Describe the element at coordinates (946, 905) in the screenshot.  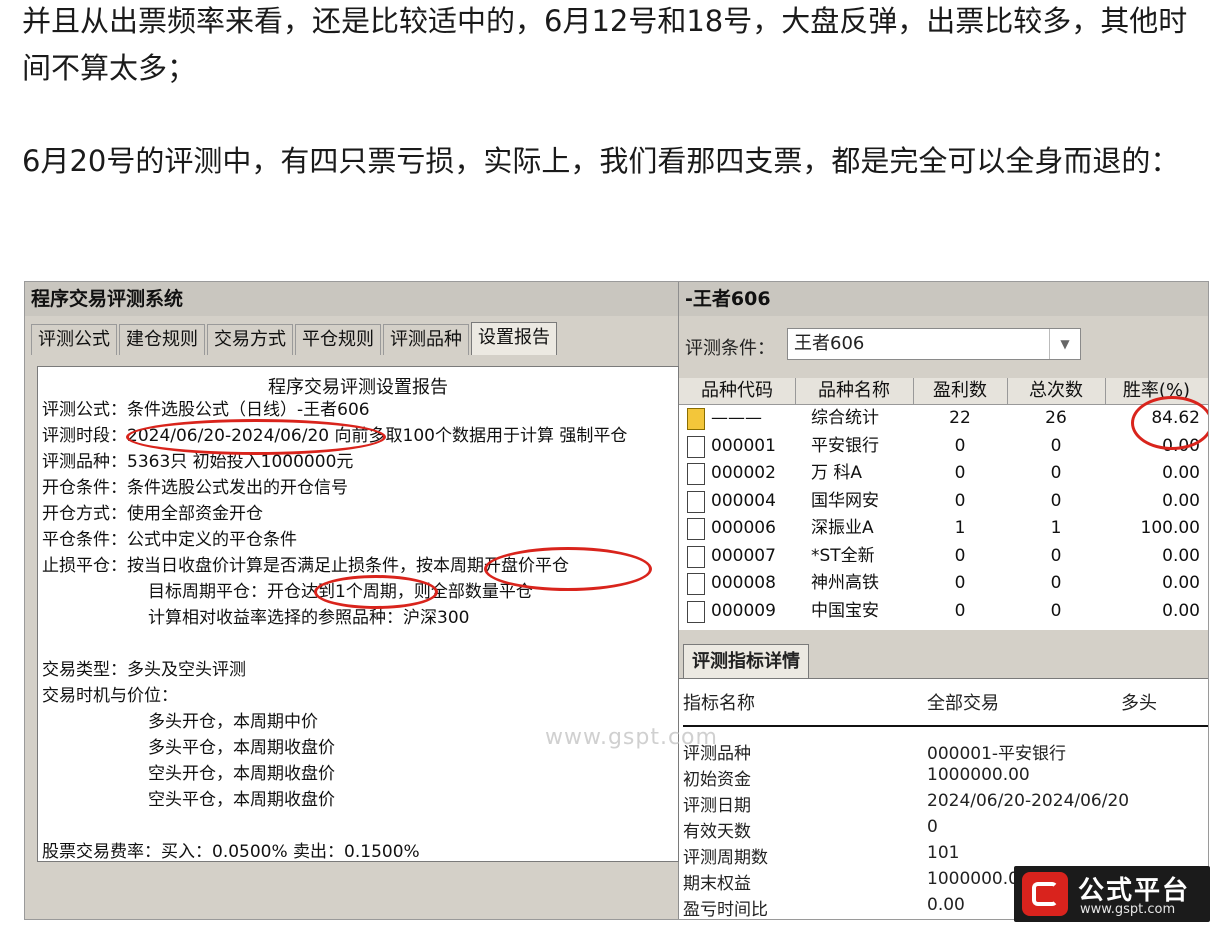
I see `detail-value: 0.00` at that location.